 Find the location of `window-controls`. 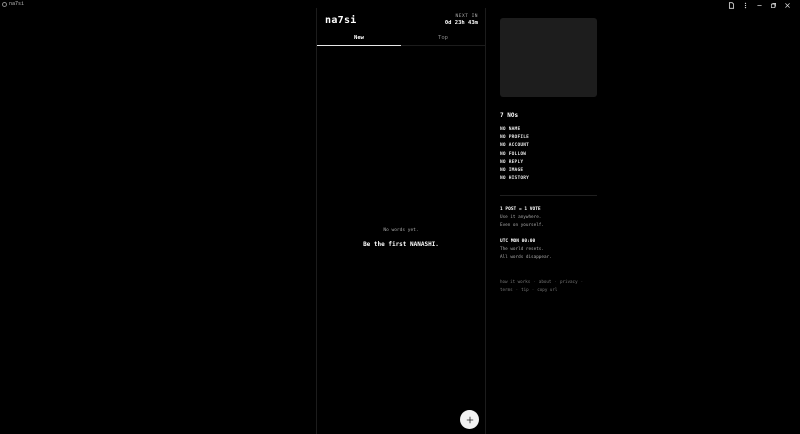

window-controls is located at coordinates (759, 5).